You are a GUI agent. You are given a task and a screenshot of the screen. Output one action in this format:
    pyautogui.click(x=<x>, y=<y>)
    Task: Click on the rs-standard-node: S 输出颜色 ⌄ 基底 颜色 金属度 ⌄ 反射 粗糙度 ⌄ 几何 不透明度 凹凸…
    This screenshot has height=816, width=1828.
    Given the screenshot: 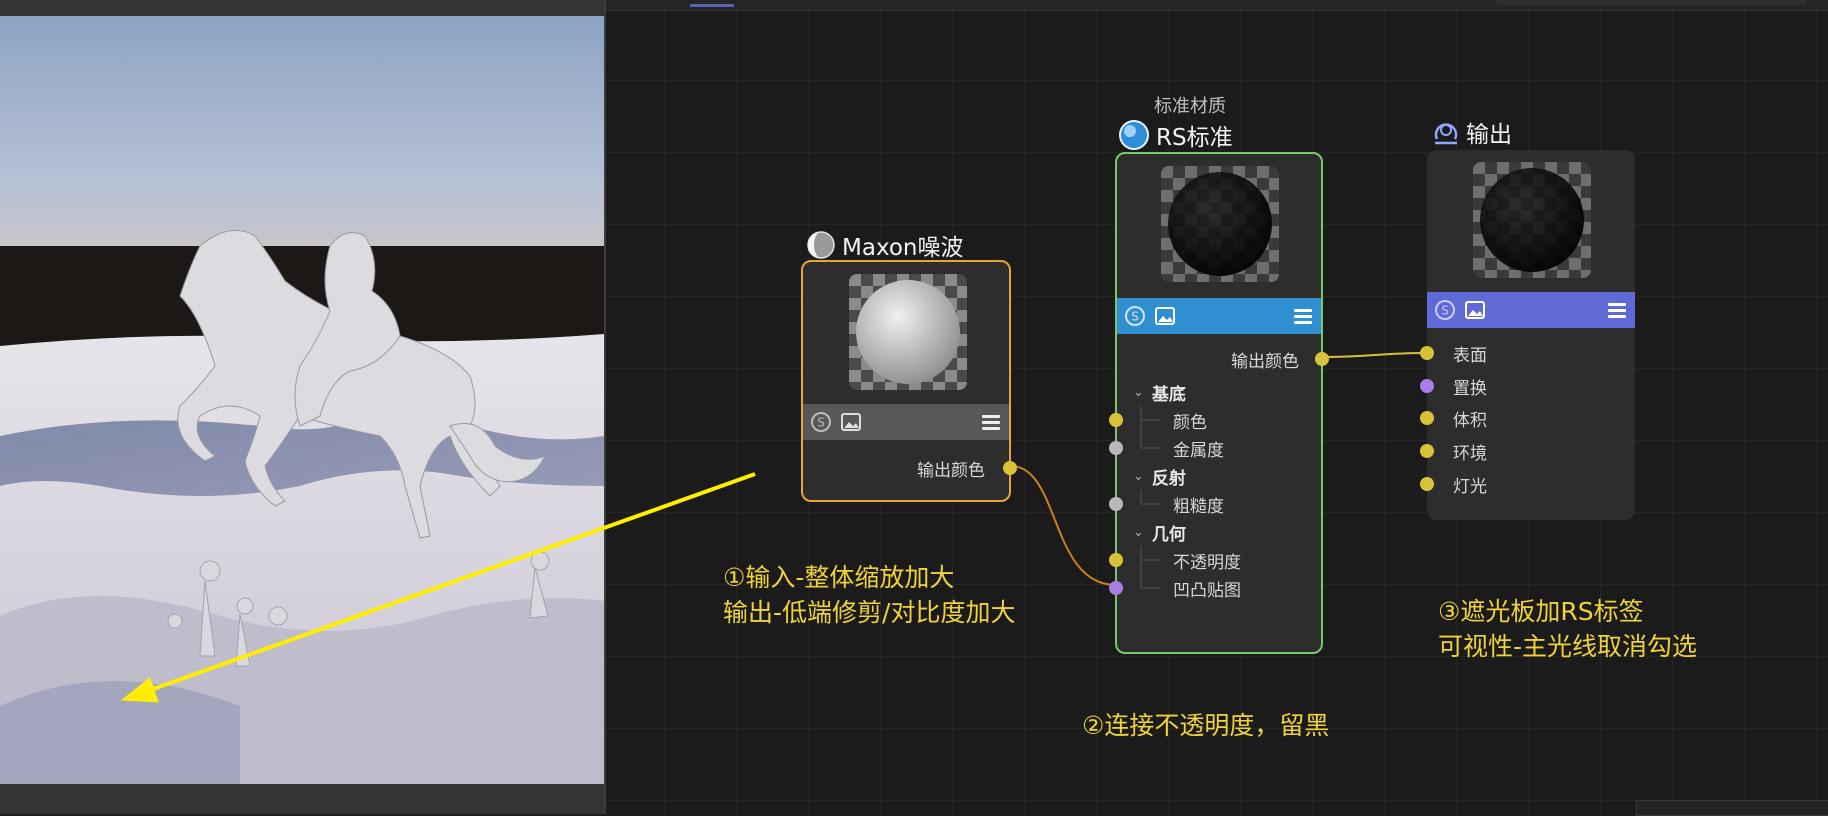 What is the action you would take?
    pyautogui.click(x=1219, y=403)
    